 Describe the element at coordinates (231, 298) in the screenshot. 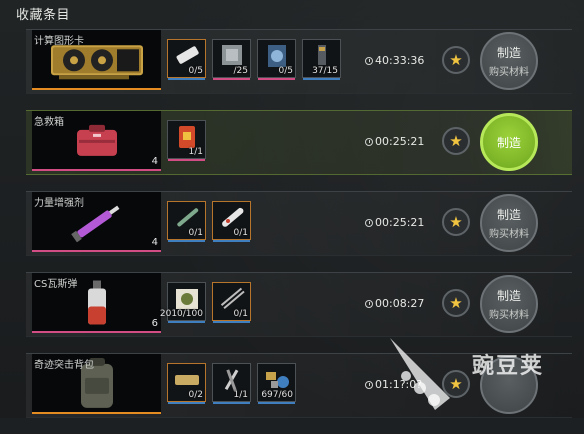

I see `rods-icon` at that location.